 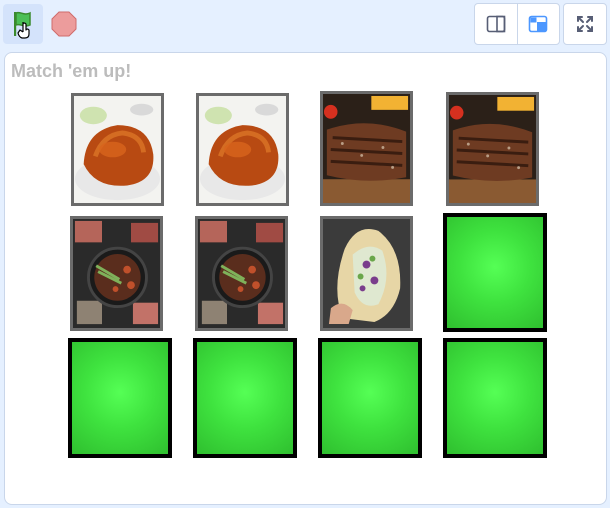 I want to click on stage-size-toggle, so click(x=517, y=24).